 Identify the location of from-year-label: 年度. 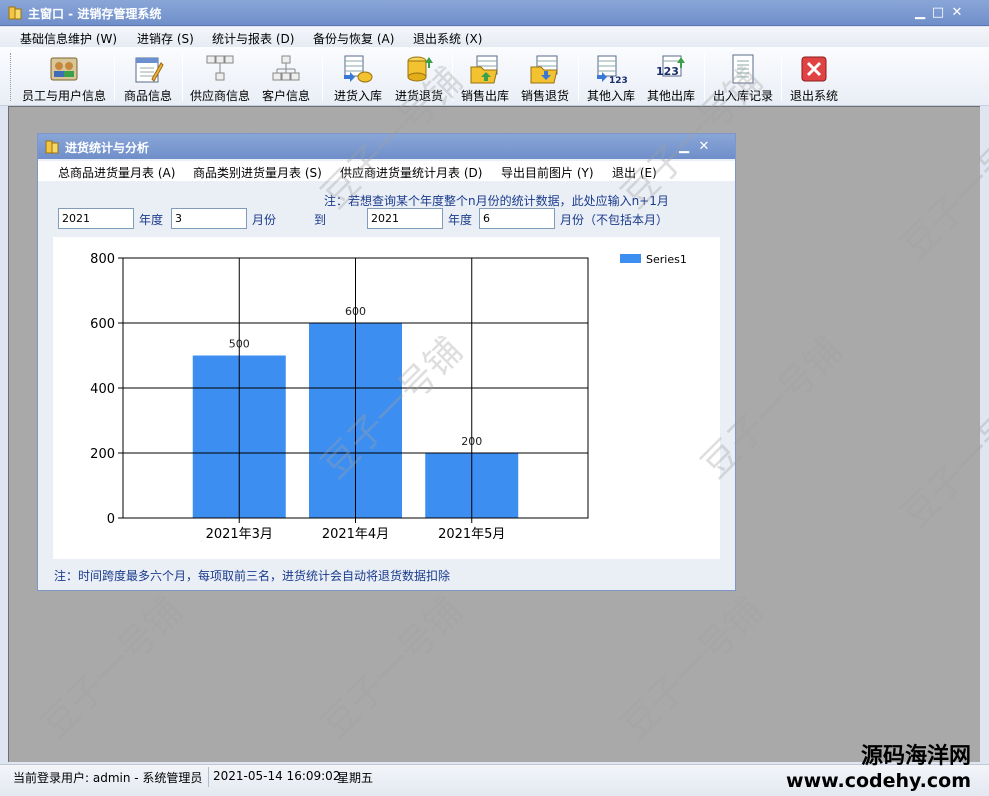
(151, 220).